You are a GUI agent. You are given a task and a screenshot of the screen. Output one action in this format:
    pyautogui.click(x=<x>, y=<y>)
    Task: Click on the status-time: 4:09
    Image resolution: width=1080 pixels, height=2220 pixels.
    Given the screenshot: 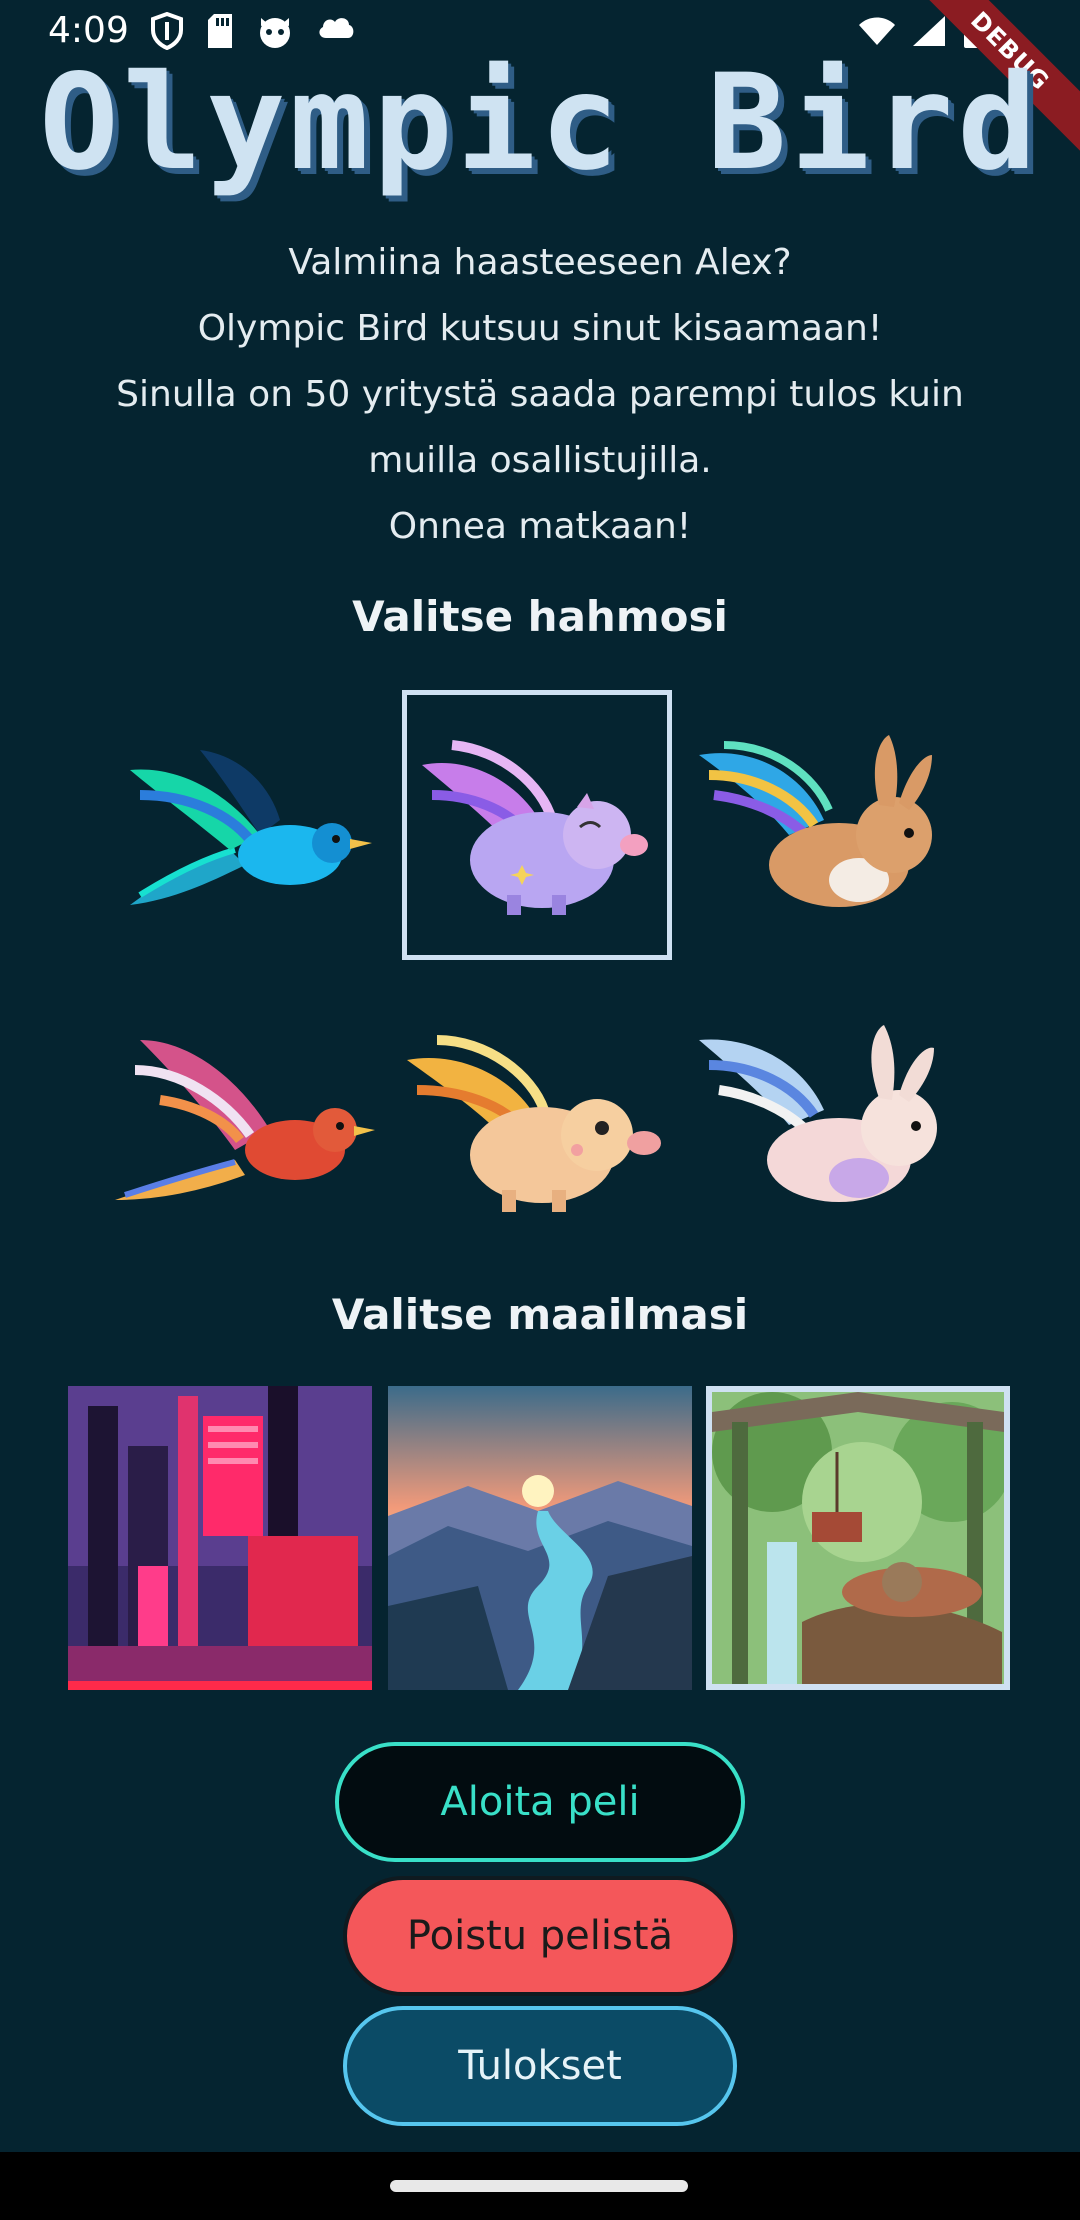 What is the action you would take?
    pyautogui.click(x=88, y=30)
    